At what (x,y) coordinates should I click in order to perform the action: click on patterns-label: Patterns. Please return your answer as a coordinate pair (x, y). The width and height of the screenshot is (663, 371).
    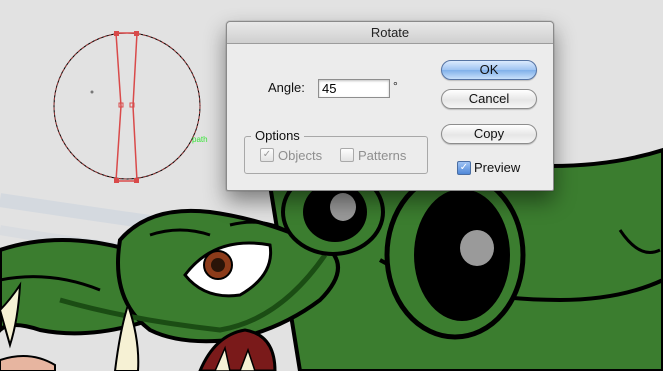
    Looking at the image, I should click on (382, 155).